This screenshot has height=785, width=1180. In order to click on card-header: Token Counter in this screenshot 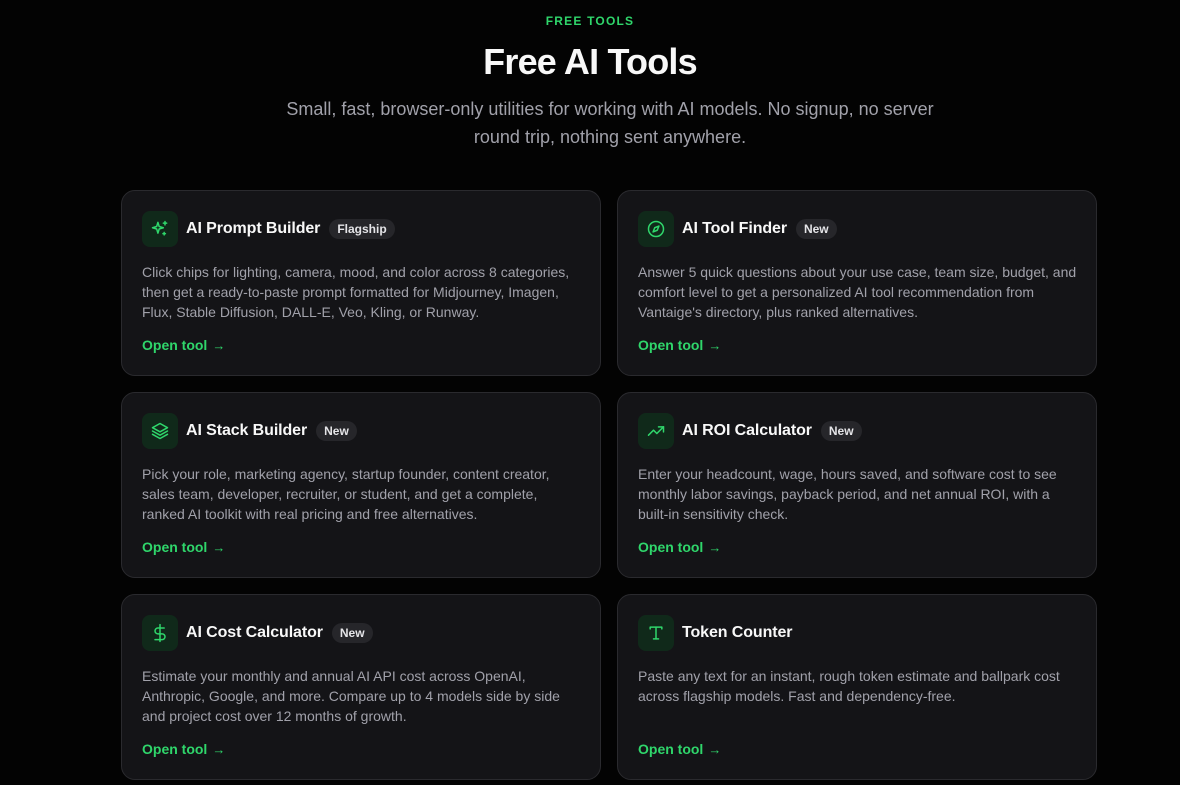, I will do `click(857, 633)`.